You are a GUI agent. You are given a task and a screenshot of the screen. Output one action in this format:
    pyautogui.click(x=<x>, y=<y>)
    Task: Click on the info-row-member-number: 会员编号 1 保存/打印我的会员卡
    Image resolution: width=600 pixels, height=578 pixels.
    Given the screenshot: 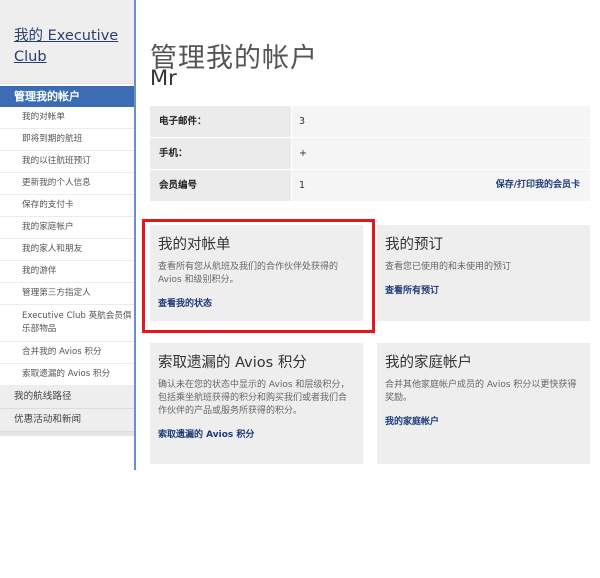 What is the action you would take?
    pyautogui.click(x=370, y=186)
    